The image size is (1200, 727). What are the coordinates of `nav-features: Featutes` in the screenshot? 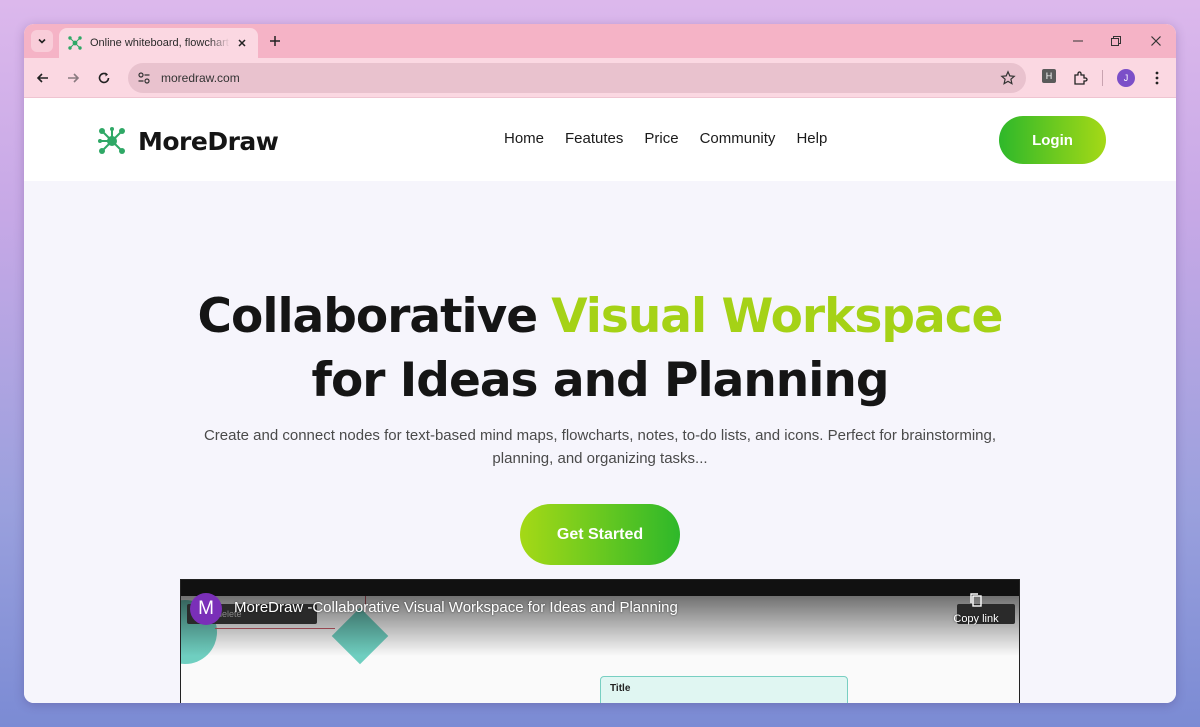 It's located at (594, 138).